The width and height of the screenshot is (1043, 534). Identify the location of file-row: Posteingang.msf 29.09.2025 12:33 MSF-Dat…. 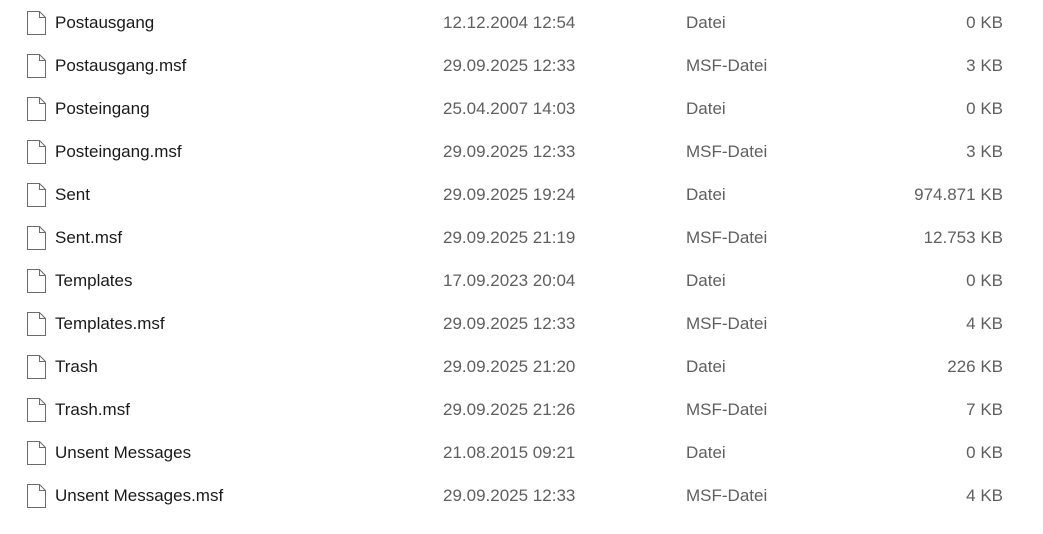
(521, 152).